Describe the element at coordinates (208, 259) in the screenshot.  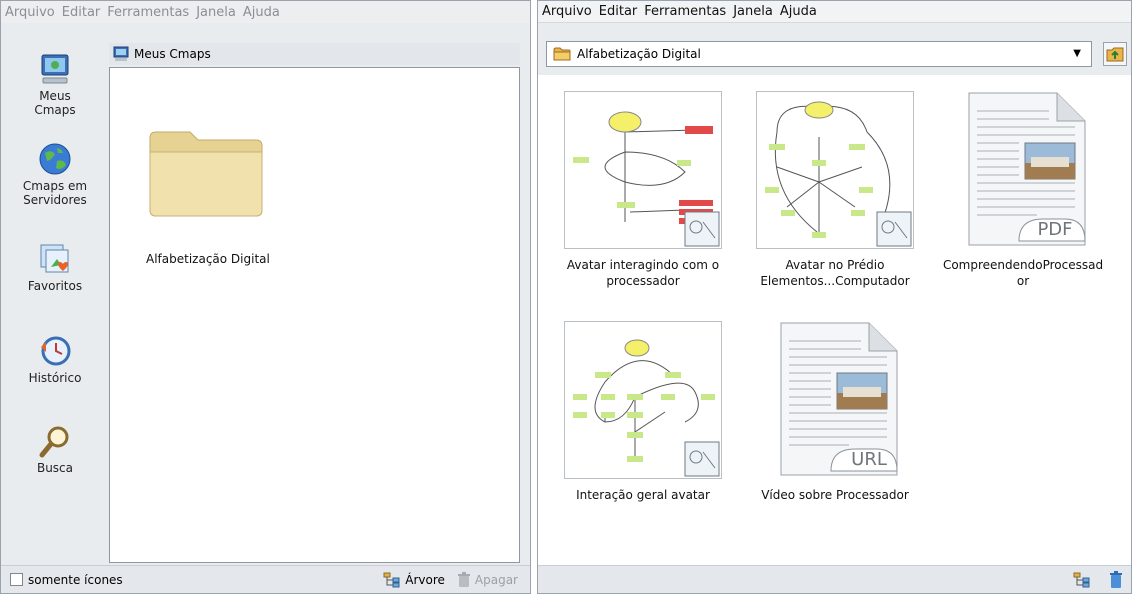
I see `folder-label: Alfabetização Digital` at that location.